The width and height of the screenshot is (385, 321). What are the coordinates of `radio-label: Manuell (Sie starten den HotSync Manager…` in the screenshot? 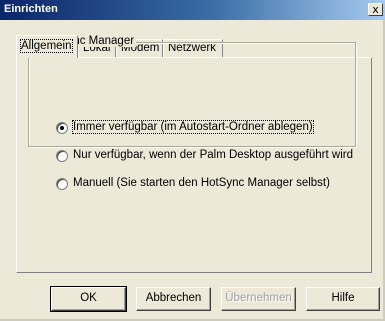 It's located at (201, 183).